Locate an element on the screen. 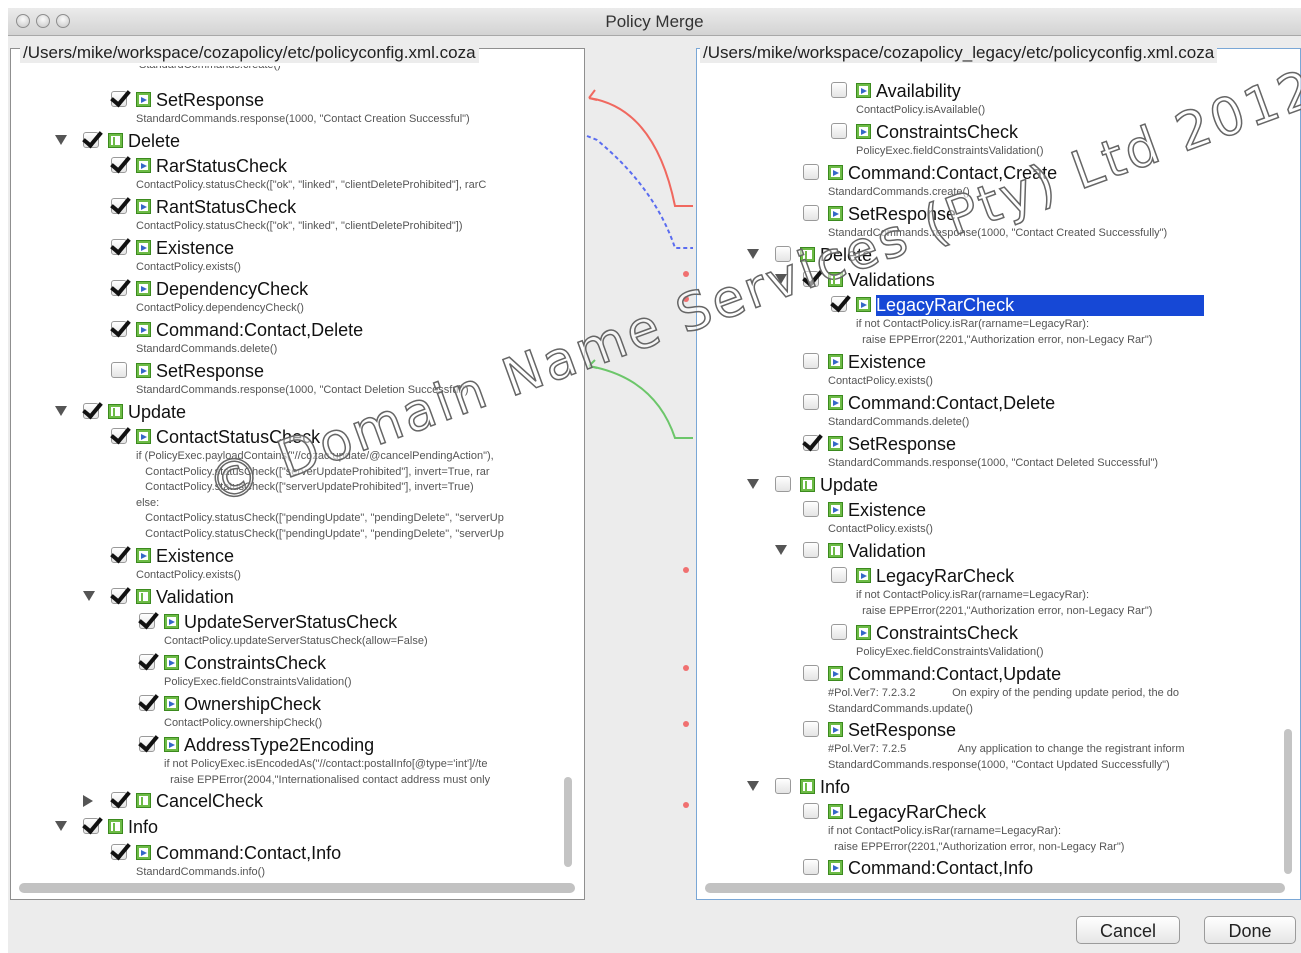 This screenshot has height=953, width=1301. tree-node: Availability is located at coordinates (998, 91).